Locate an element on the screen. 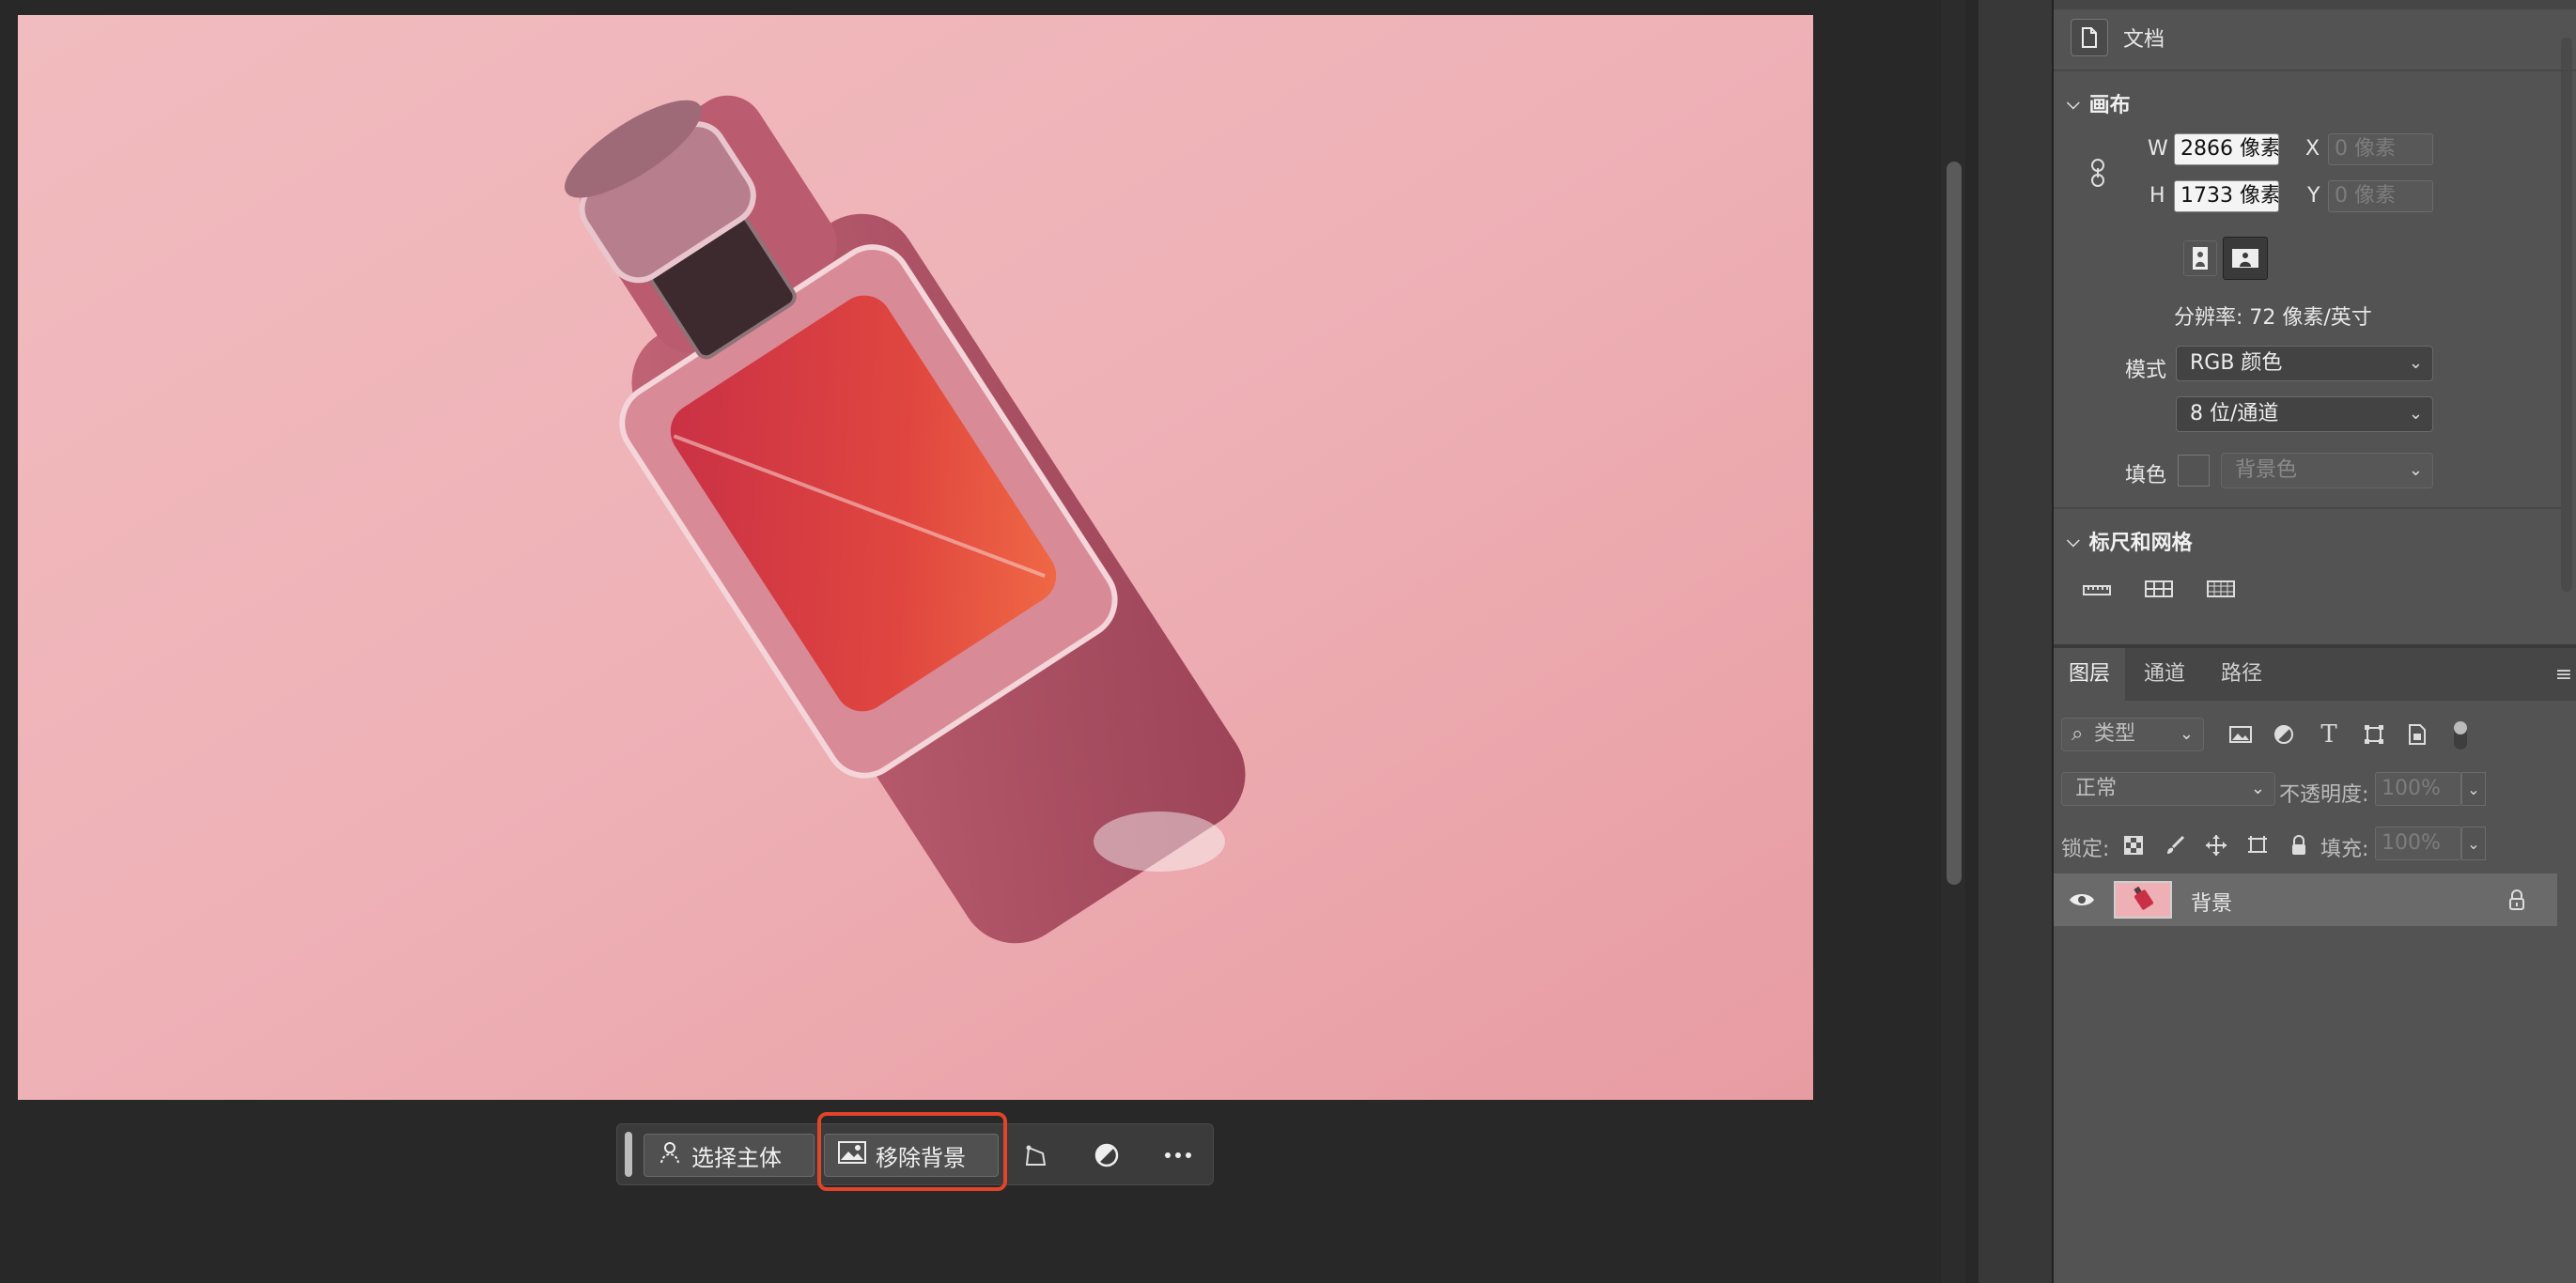 The image size is (2576, 1283). shape-filter-icon is located at coordinates (2374, 734).